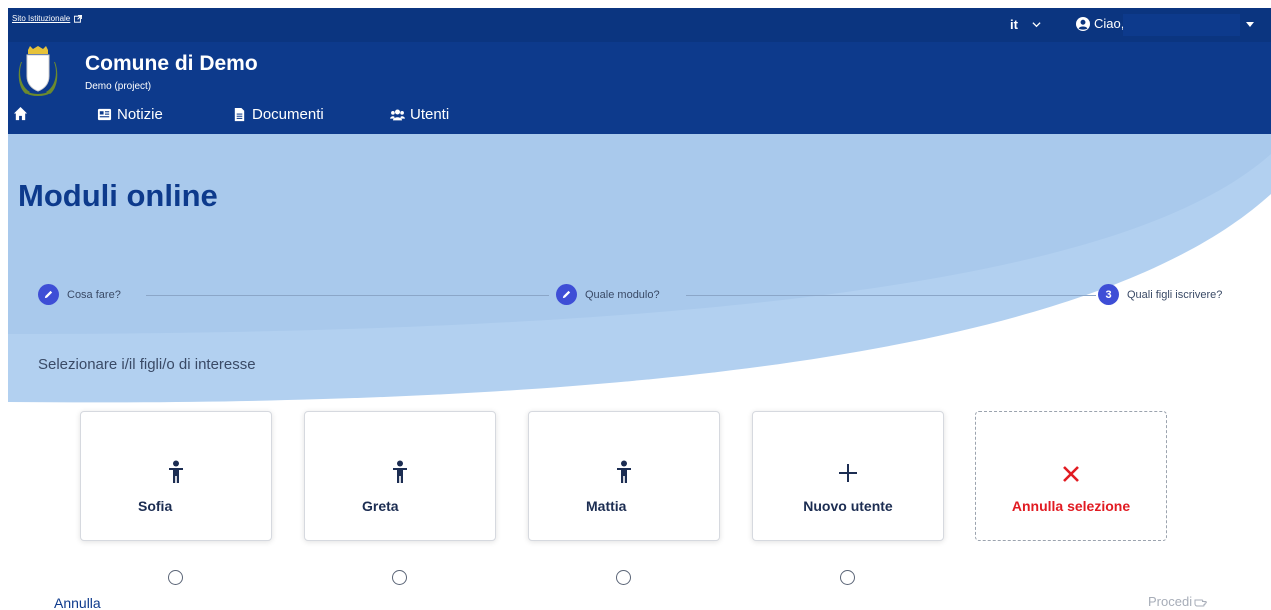 The height and width of the screenshot is (610, 1271). What do you see at coordinates (622, 294) in the screenshot?
I see `step-label: Quale modulo?` at bounding box center [622, 294].